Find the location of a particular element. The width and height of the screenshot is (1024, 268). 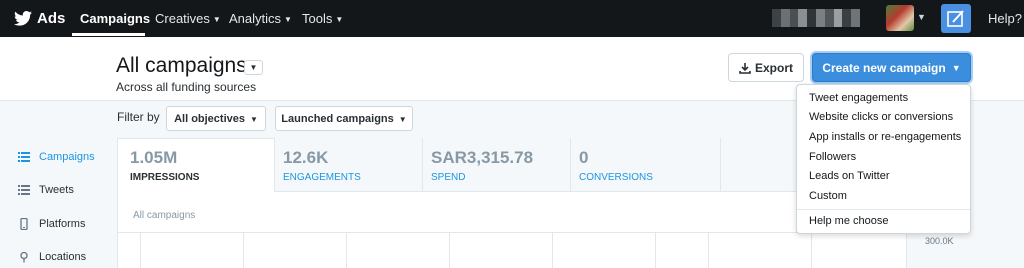

nav-tools: Tools ▼ is located at coordinates (322, 18).